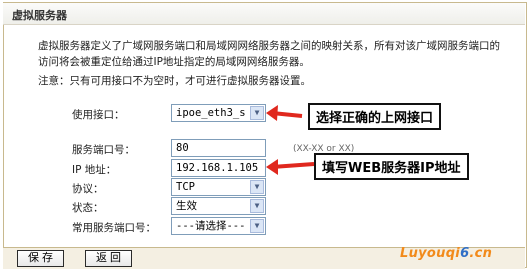  Describe the element at coordinates (430, 253) in the screenshot. I see `watermark-part1: Luyouqi` at that location.